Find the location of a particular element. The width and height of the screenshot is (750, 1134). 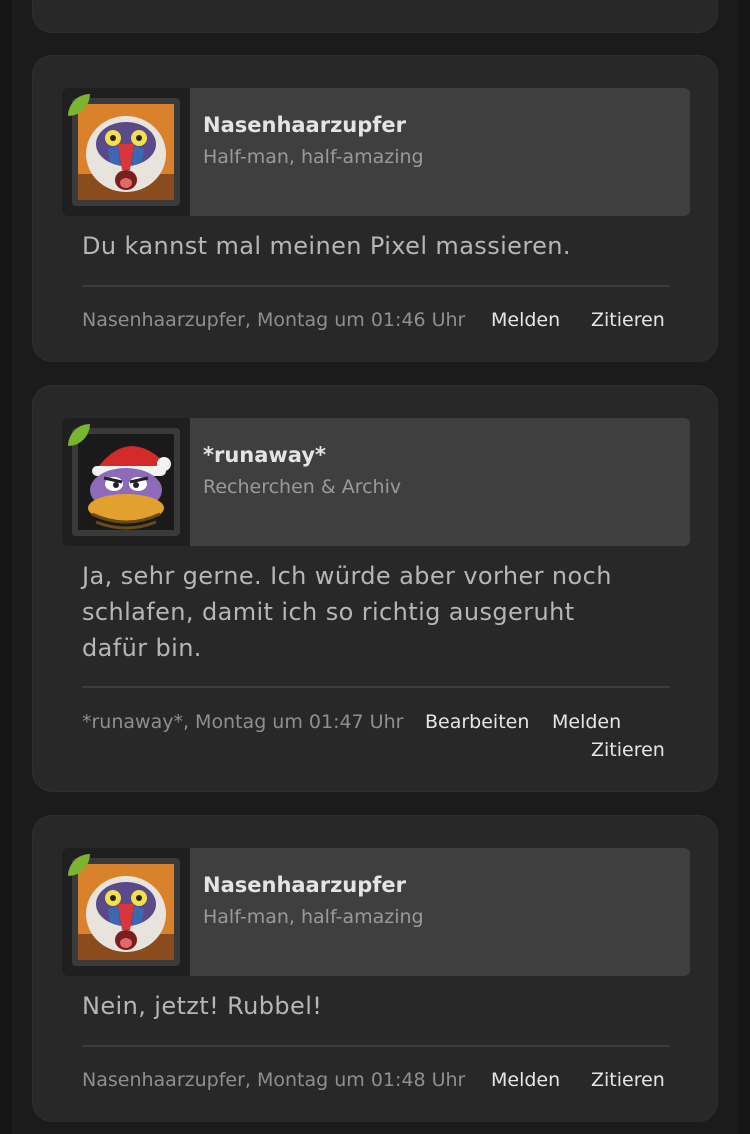

right-page-edge is located at coordinates (744, 567).